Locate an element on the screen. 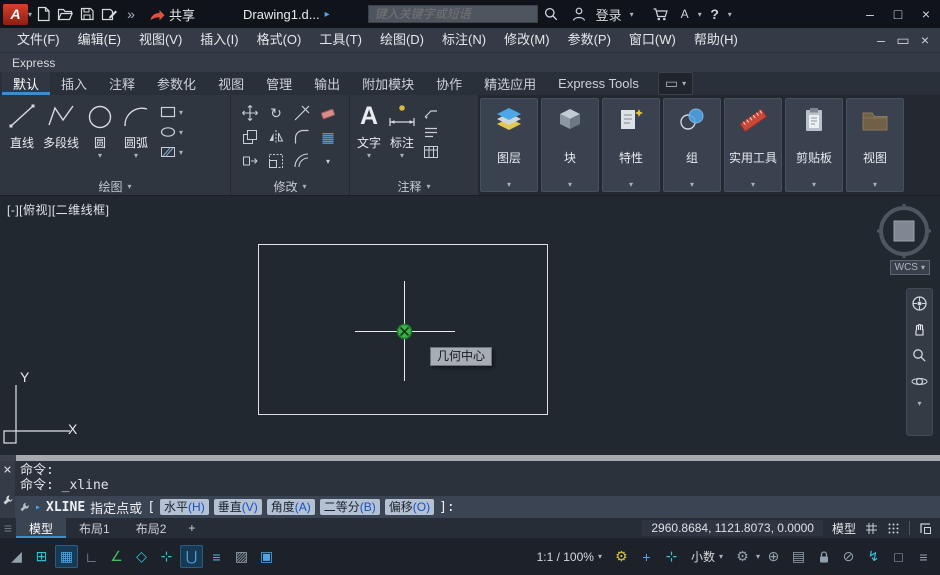 The width and height of the screenshot is (940, 575). help-chevron-icon is located at coordinates (730, 14).